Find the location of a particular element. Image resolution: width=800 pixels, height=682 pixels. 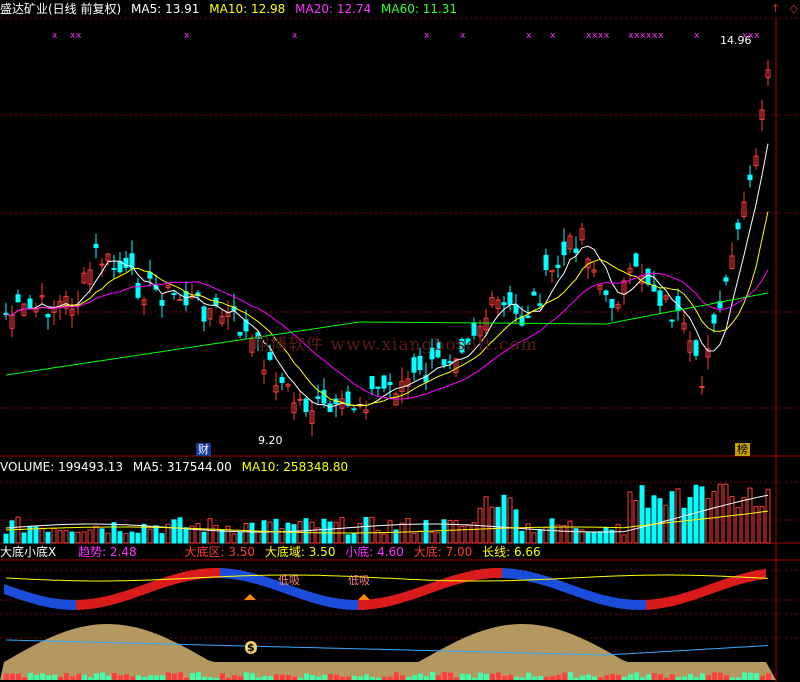

volume-bars is located at coordinates (387, 513).